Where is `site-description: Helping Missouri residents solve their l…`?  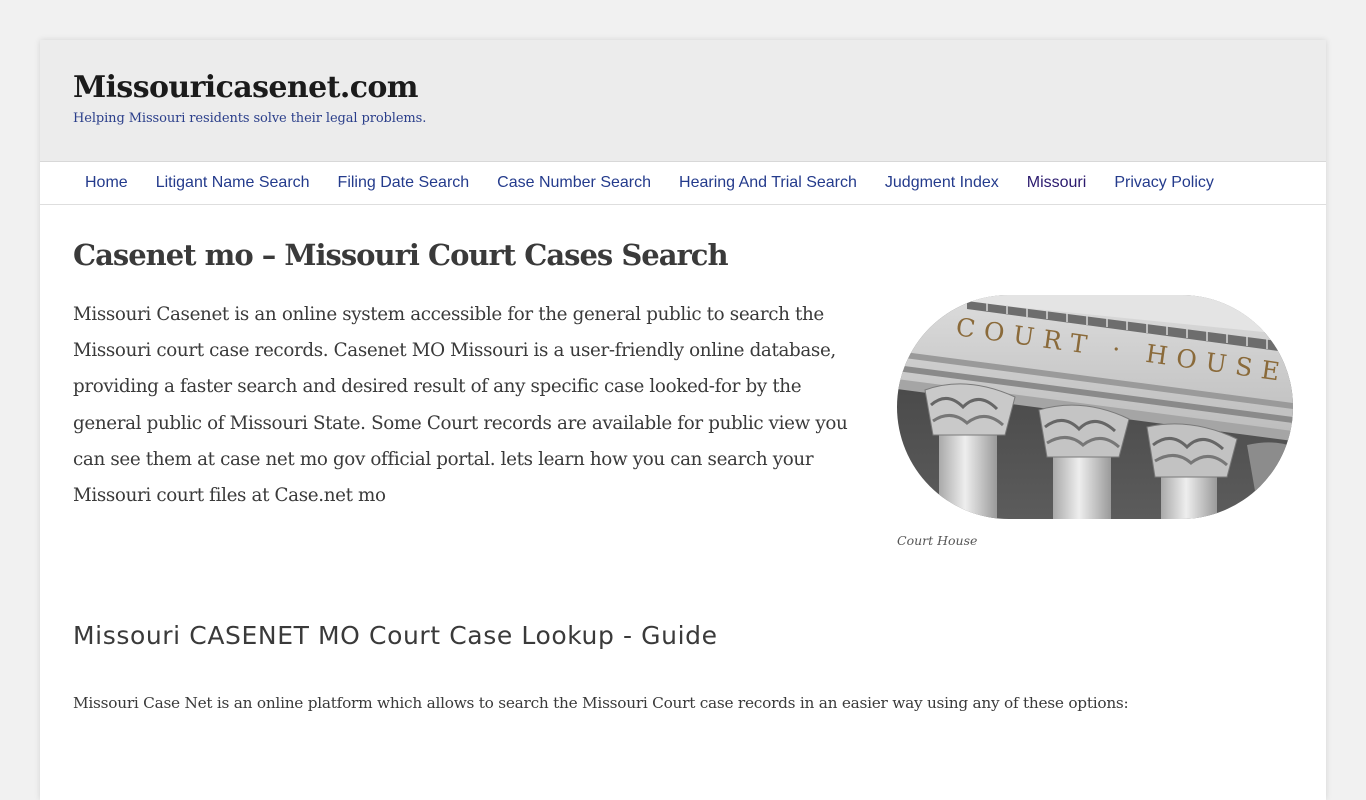
site-description: Helping Missouri residents solve their l… is located at coordinates (250, 118).